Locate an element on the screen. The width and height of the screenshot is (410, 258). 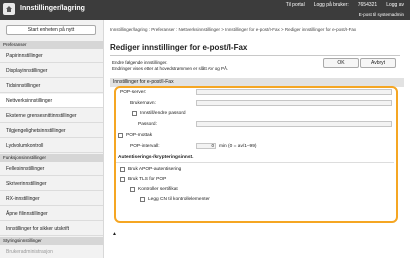
sidebar-item-time: Tidsinnstillinger is located at coordinates (51, 86).